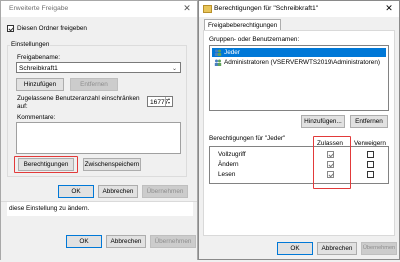 Image resolution: width=400 pixels, height=262 pixels. Describe the element at coordinates (46, 164) in the screenshot. I see `permissions-button: Berechtigungen` at that location.